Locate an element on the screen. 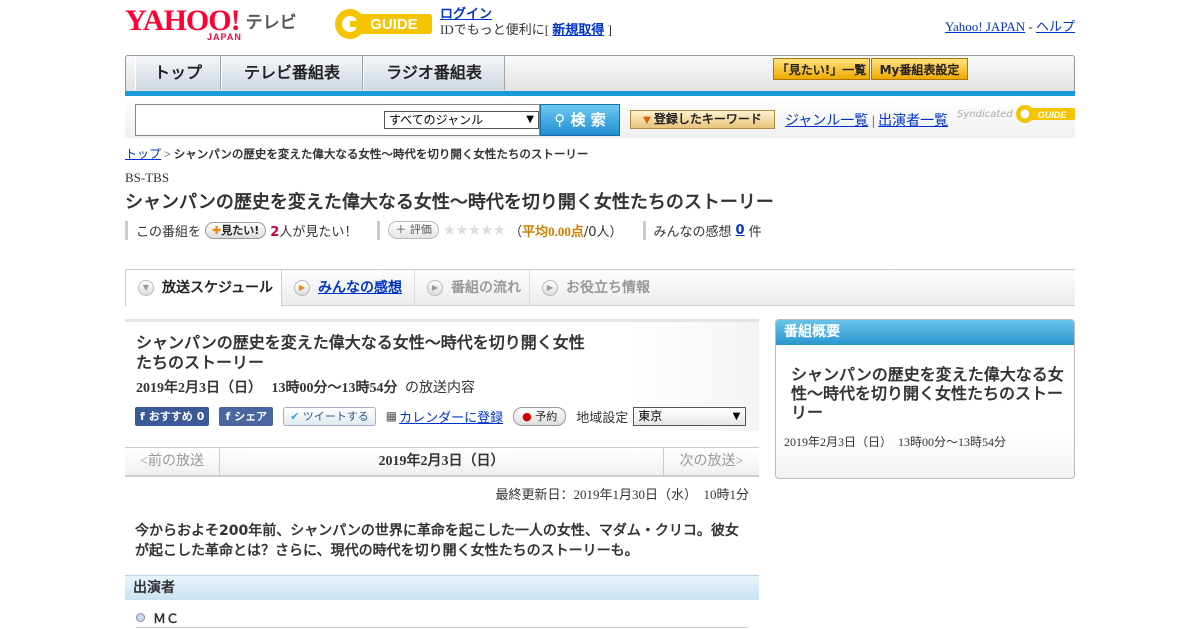  search-button: ⚲ 検 索 is located at coordinates (580, 120).